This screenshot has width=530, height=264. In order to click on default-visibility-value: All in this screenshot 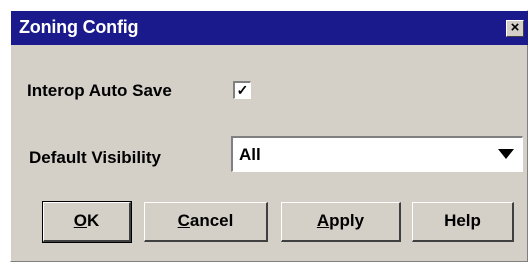, I will do `click(250, 154)`.